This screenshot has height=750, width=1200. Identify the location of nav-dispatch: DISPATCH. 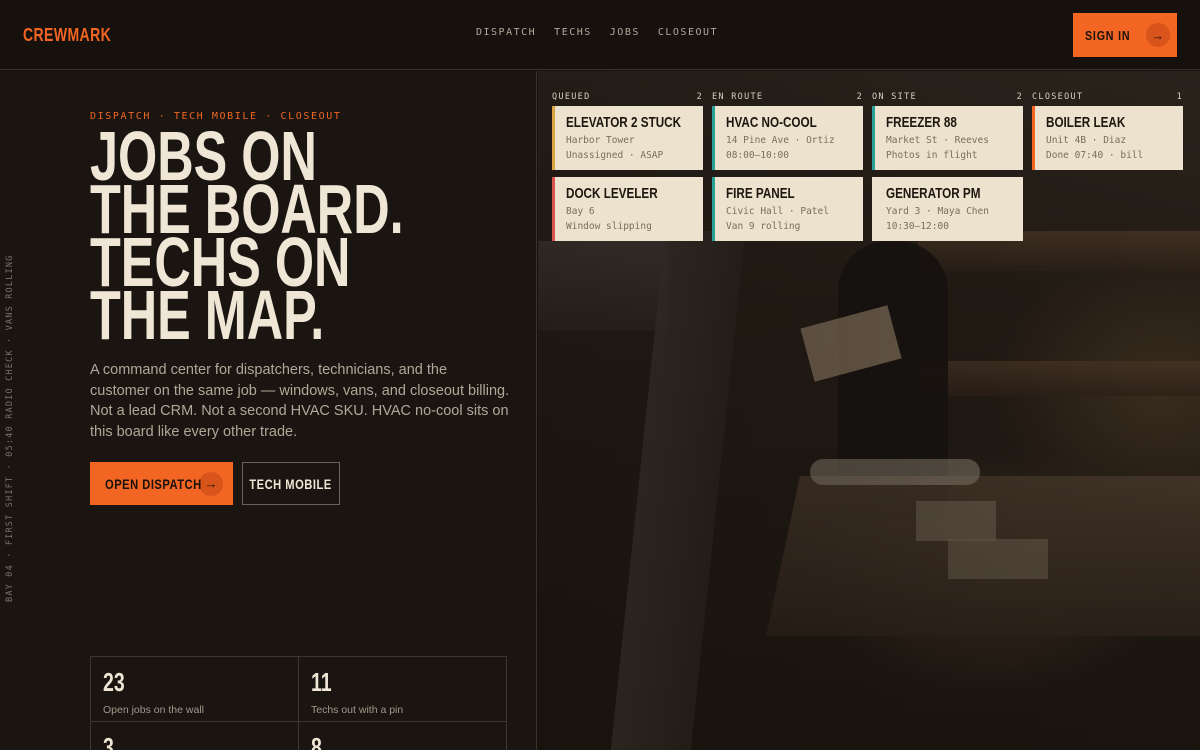
(506, 32).